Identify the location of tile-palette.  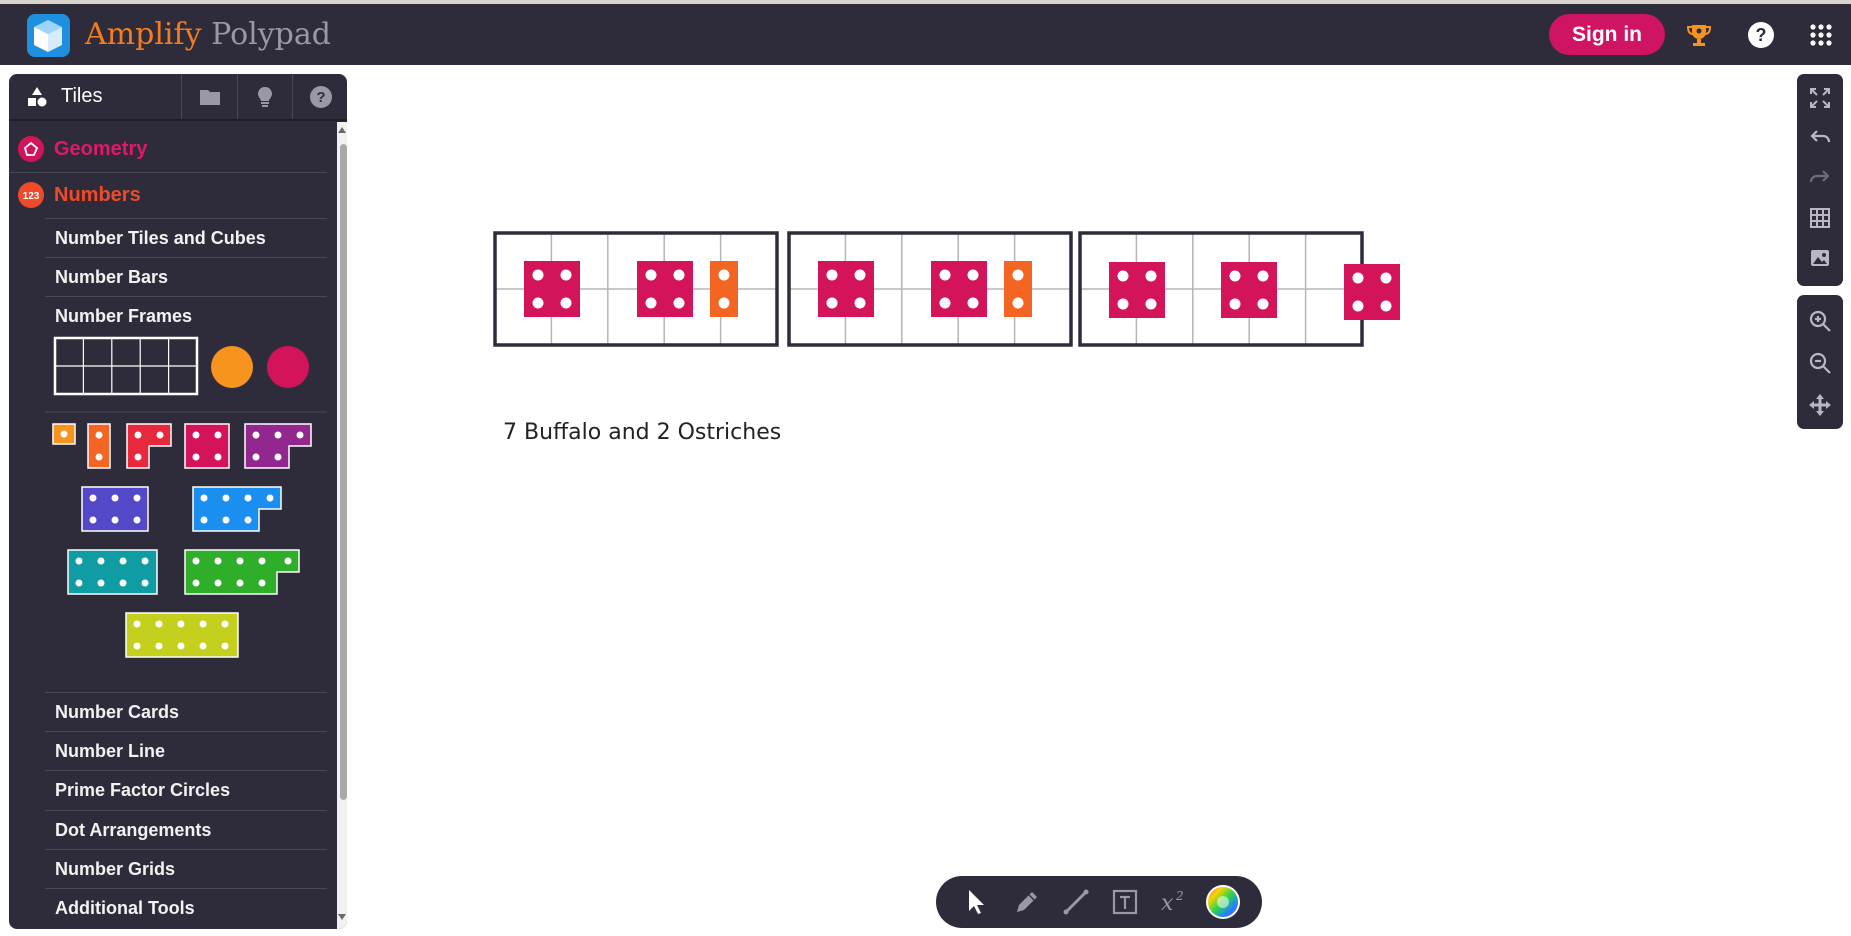
(186, 497).